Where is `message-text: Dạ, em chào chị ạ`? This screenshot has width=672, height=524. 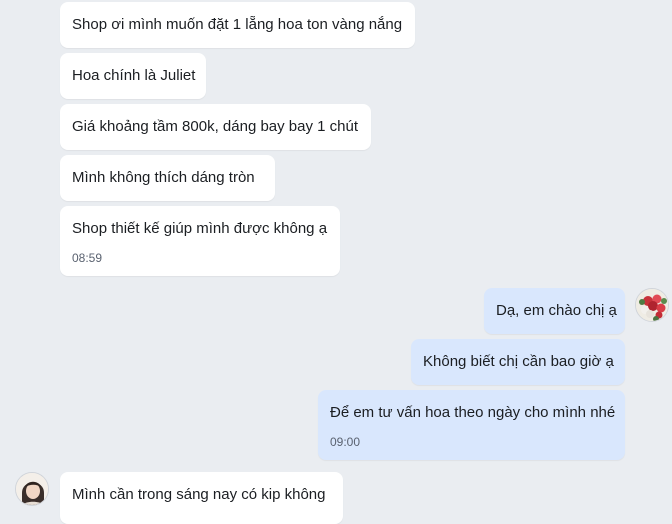 message-text: Dạ, em chào chị ạ is located at coordinates (556, 310).